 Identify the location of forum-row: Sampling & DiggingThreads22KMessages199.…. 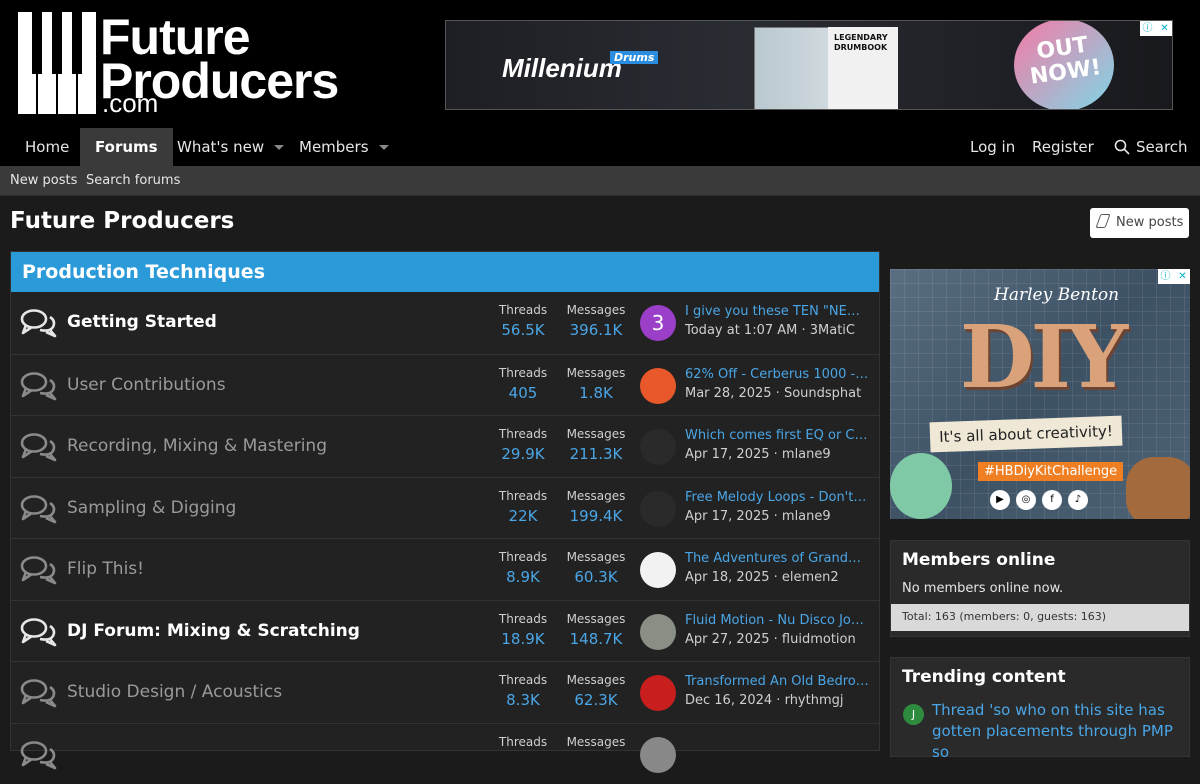
(445, 508).